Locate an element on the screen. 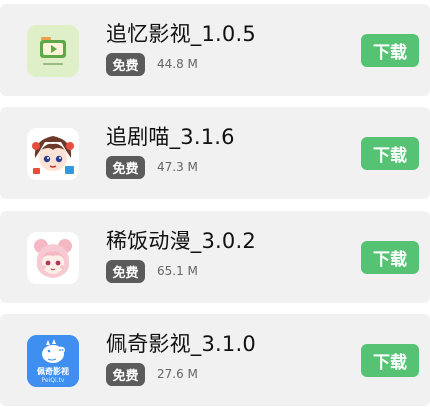 This screenshot has height=407, width=430. app-name: 佩奇影视_3.1.0 is located at coordinates (181, 344).